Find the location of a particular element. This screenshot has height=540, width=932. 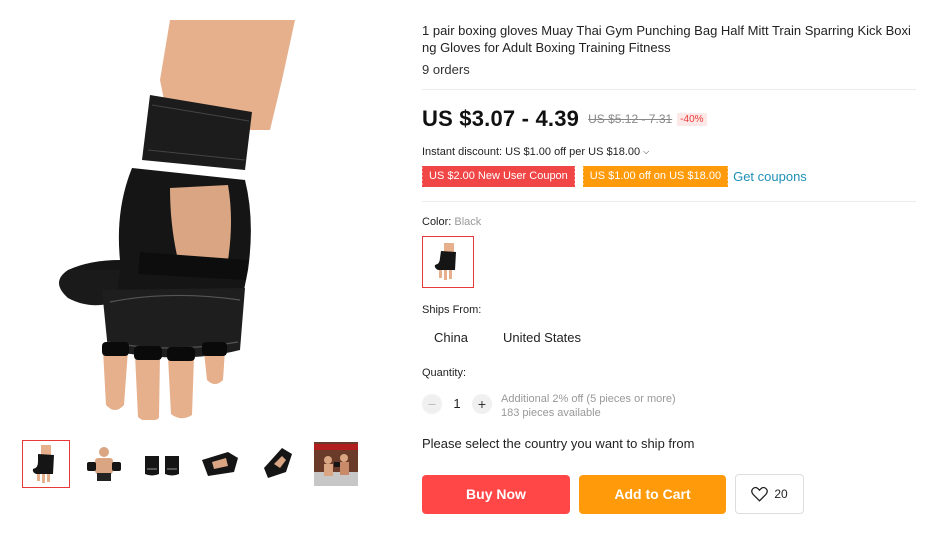

ship-option-china: China is located at coordinates (451, 337).